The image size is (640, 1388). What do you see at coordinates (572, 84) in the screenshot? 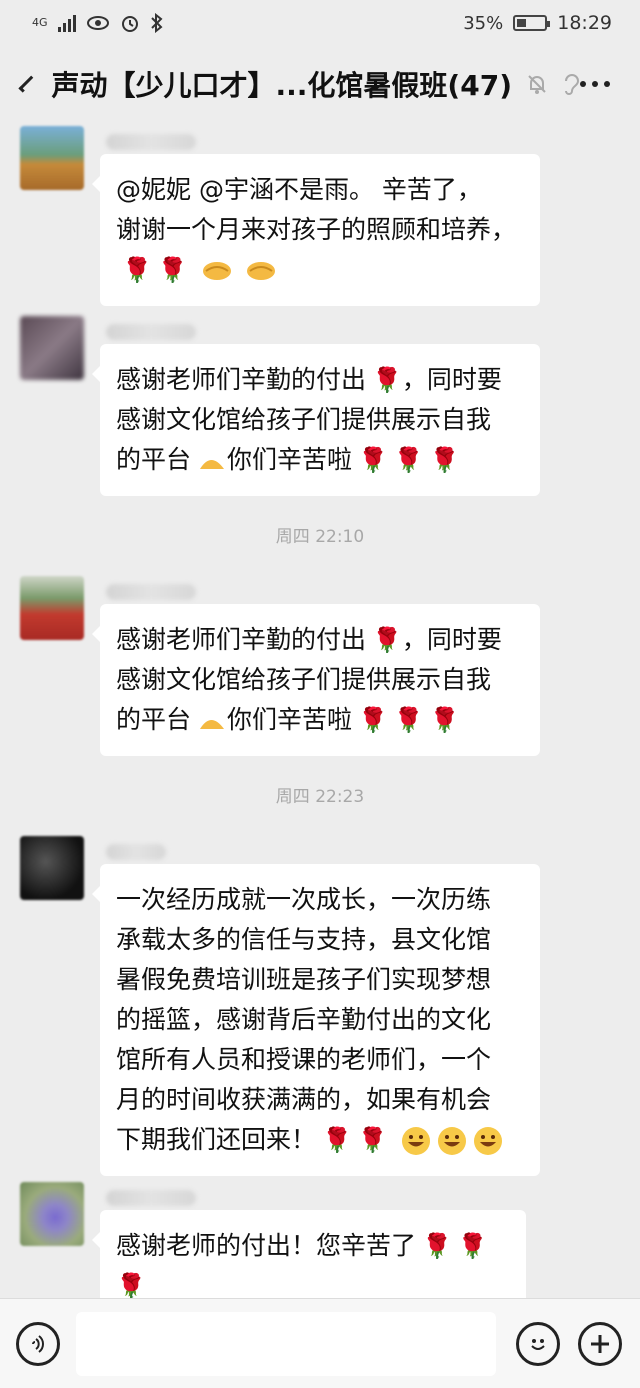
I see `ear-icon` at bounding box center [572, 84].